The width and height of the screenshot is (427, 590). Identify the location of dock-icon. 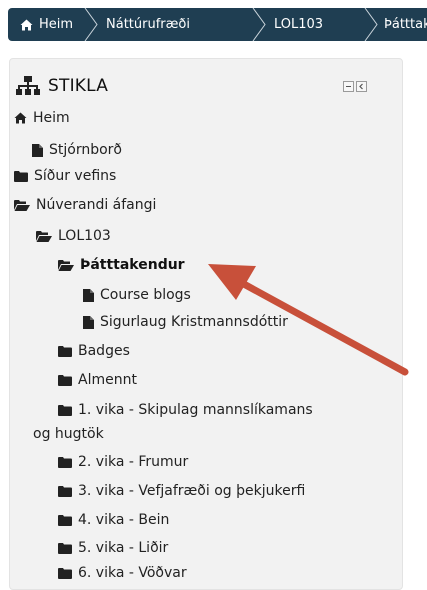
(361, 86).